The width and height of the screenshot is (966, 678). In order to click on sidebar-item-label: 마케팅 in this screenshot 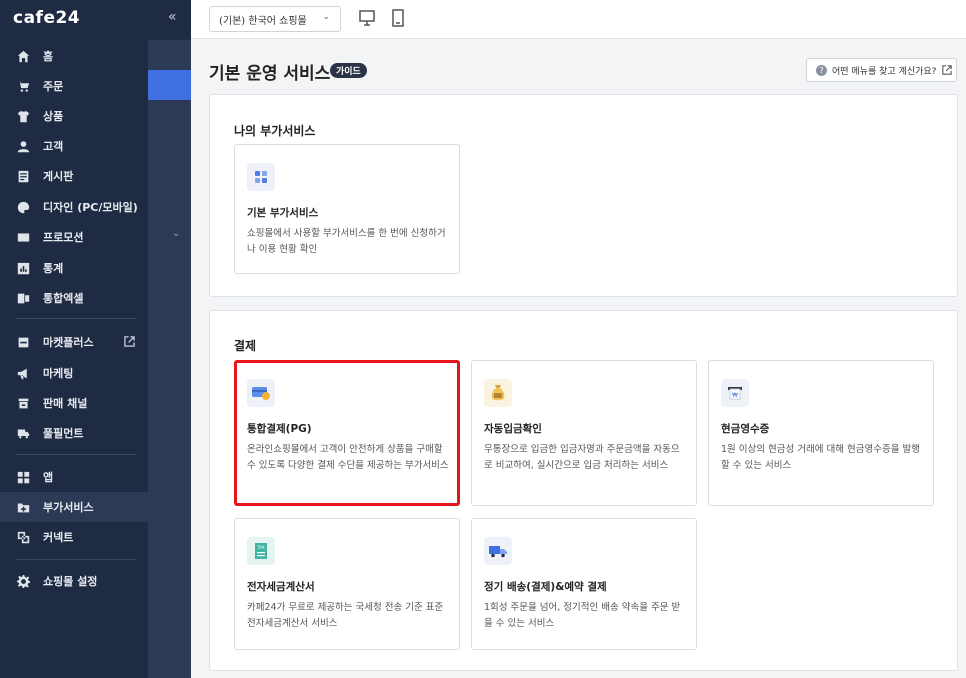, I will do `click(58, 373)`.